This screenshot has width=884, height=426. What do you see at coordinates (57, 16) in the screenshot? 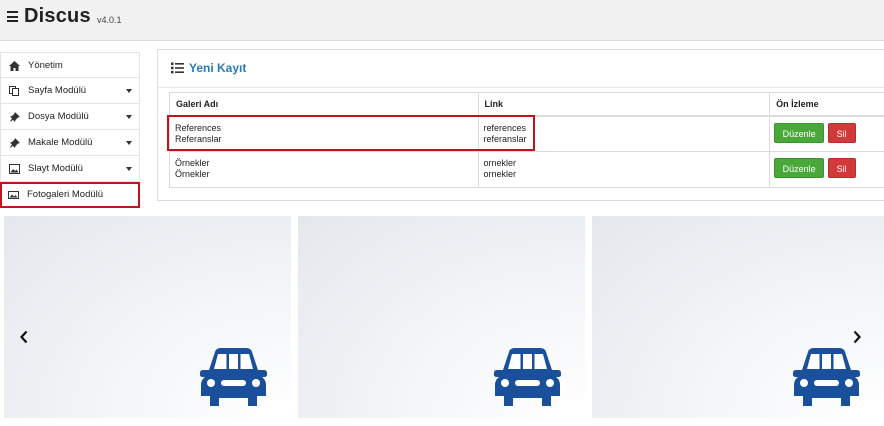
I see `app-brand: Discus` at bounding box center [57, 16].